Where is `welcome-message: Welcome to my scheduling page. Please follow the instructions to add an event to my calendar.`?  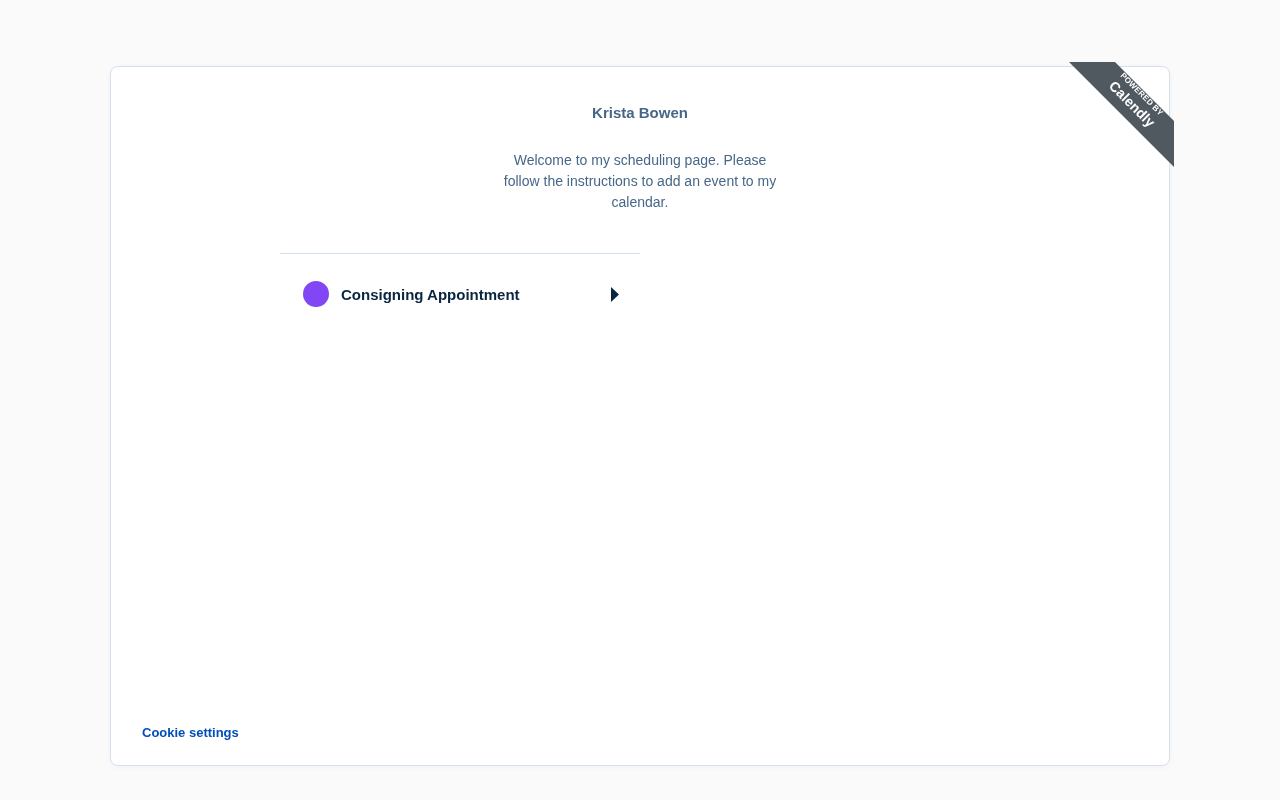 welcome-message: Welcome to my scheduling page. Please follow the instructions to add an event to my calendar. is located at coordinates (640, 181).